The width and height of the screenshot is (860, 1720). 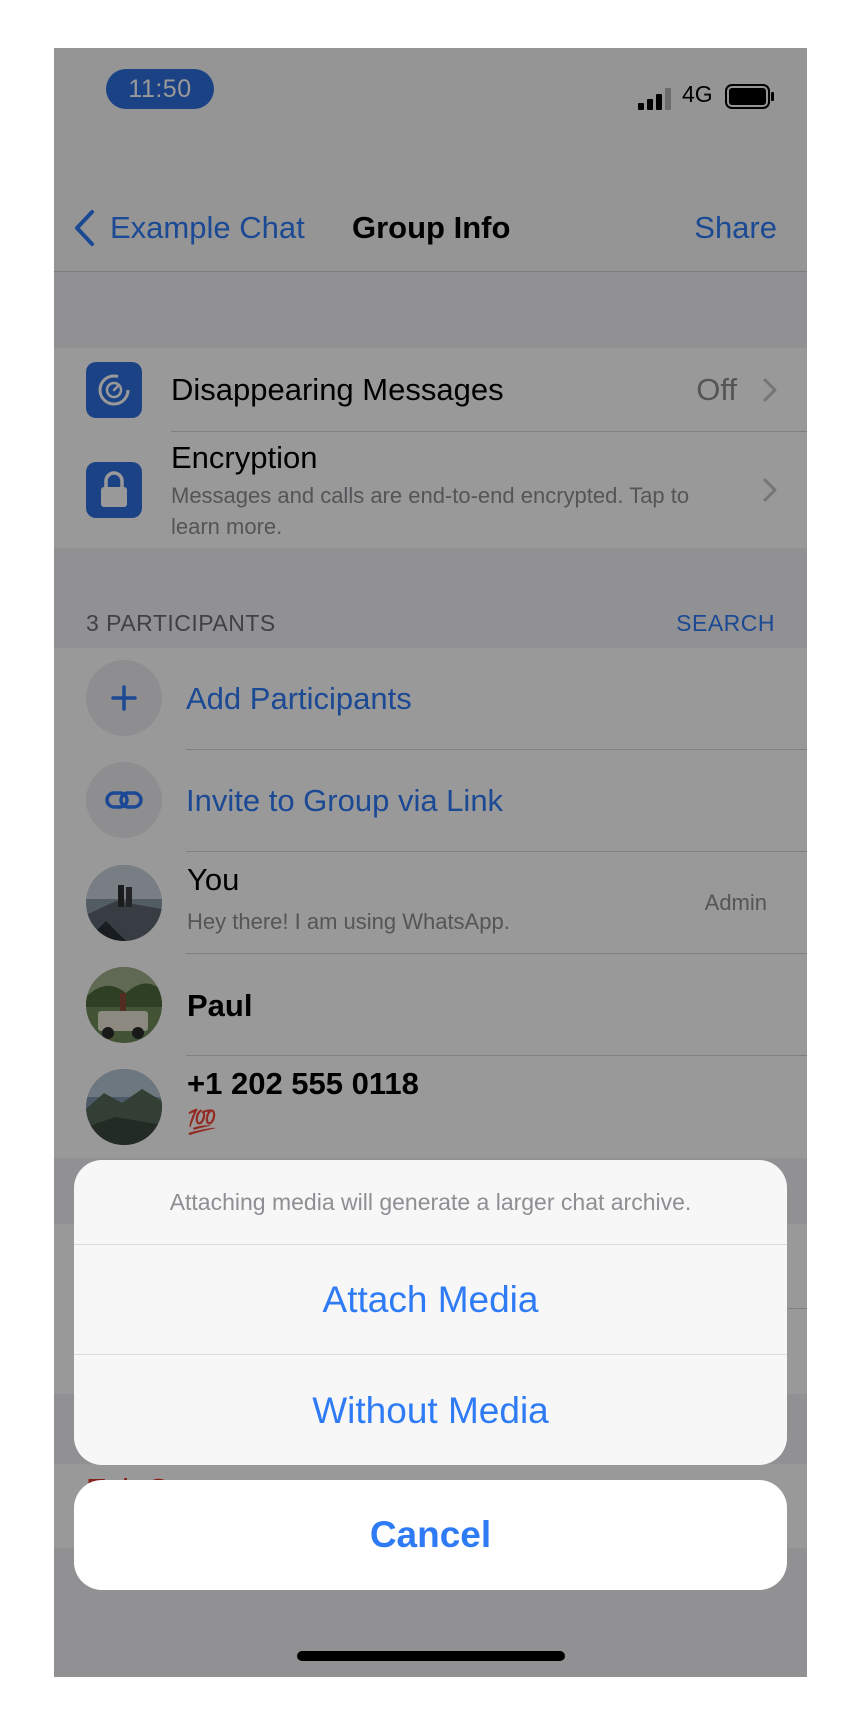 I want to click on attach-media-button: Attach Media, so click(x=430, y=1300).